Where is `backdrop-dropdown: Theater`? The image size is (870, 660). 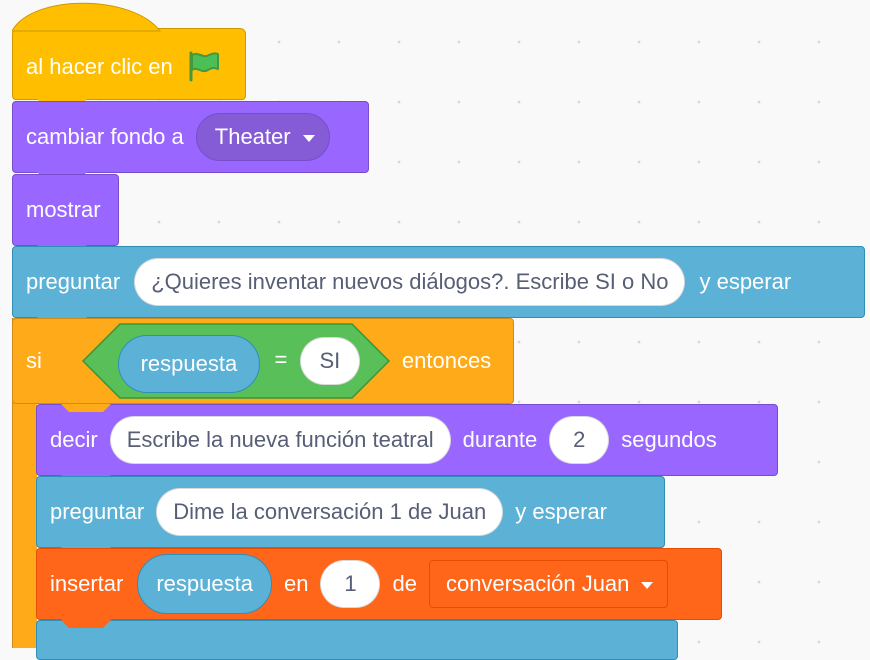
backdrop-dropdown: Theater is located at coordinates (262, 137).